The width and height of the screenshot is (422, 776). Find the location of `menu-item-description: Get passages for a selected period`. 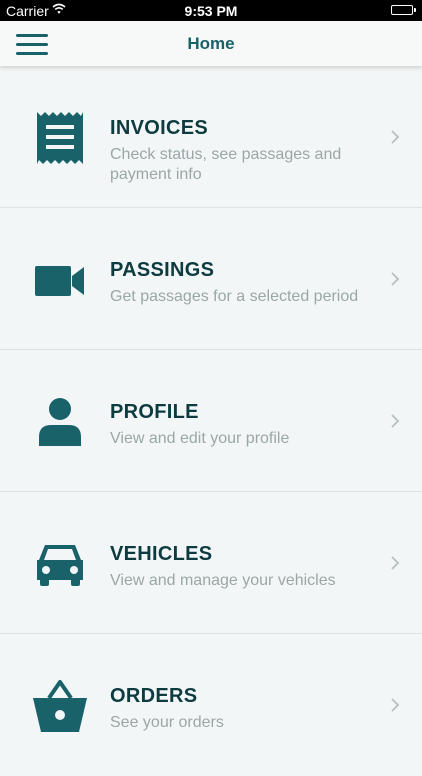

menu-item-description: Get passages for a selected period is located at coordinates (234, 296).